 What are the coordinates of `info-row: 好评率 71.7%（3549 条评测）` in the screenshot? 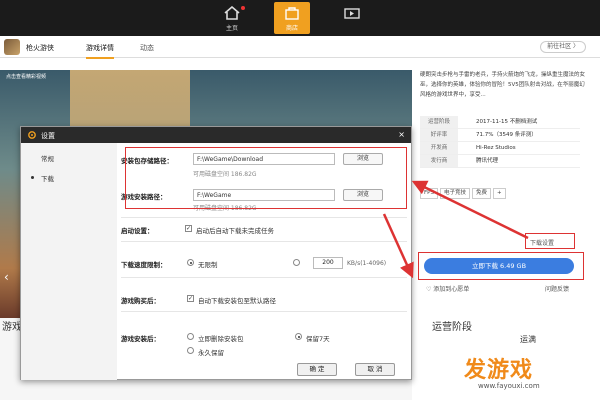 It's located at (500, 135).